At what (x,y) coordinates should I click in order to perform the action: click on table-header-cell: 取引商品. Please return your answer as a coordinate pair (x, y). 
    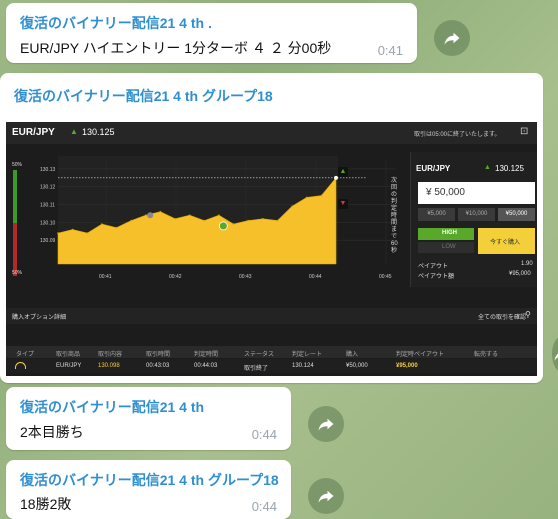
    Looking at the image, I should click on (68, 355).